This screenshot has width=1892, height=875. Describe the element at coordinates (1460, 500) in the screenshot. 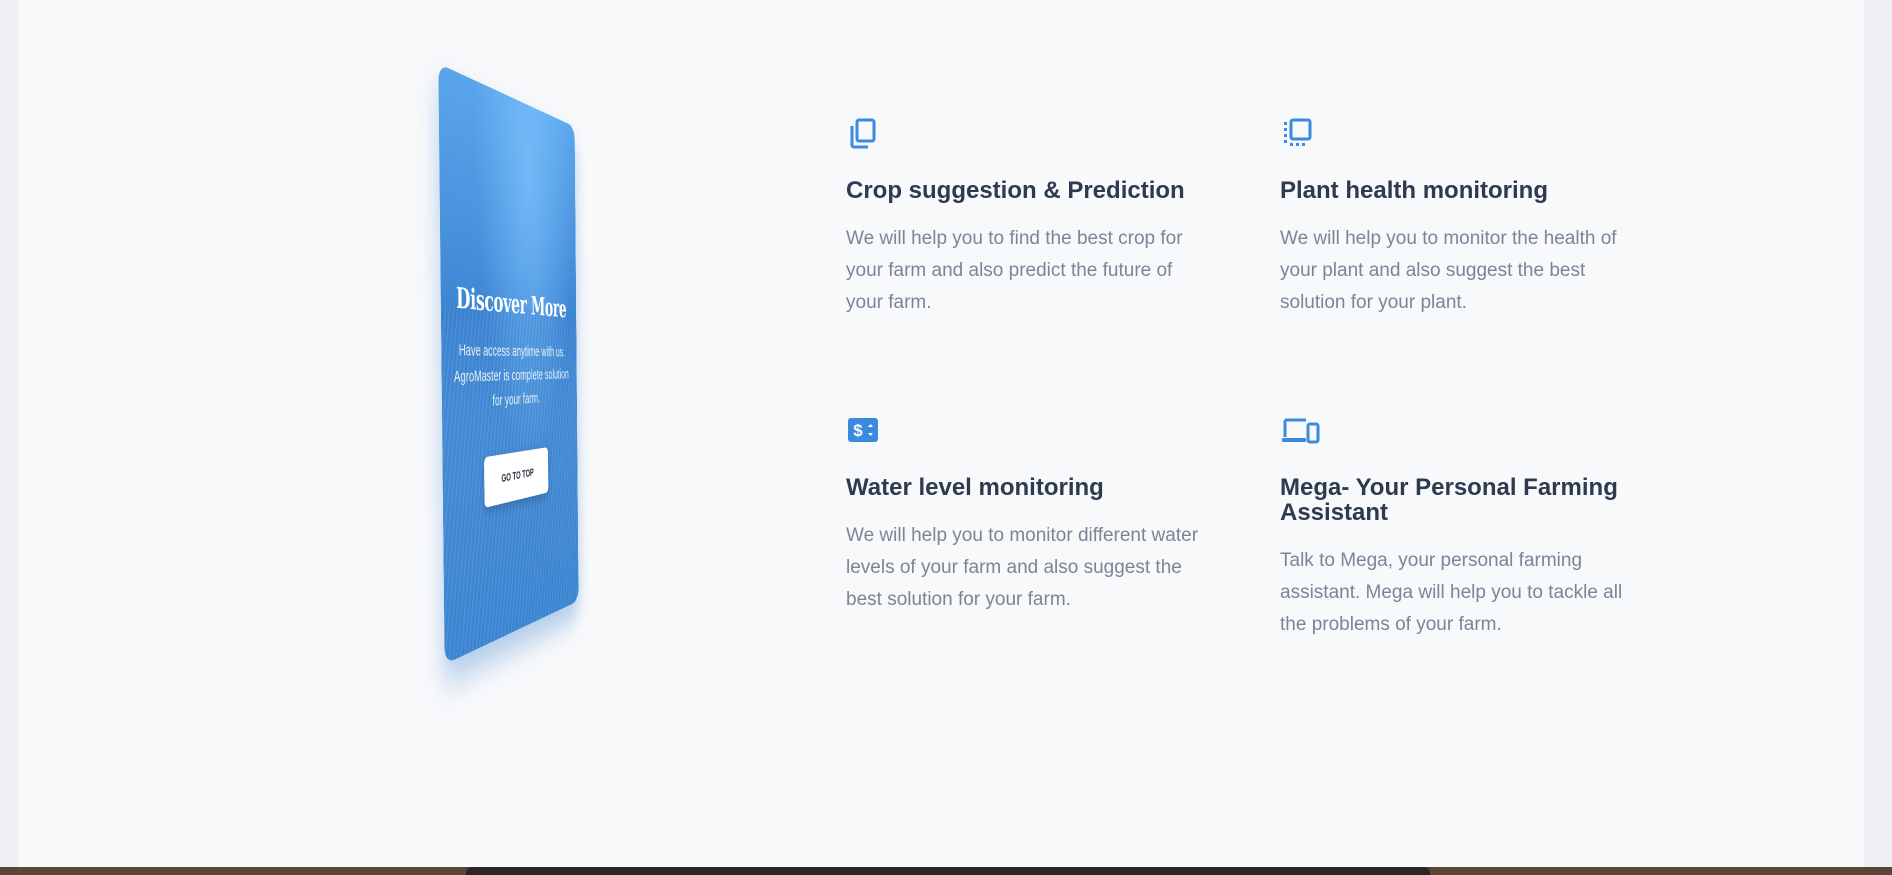

I see `feature-title: Mega- Your Personal Farming Assistant` at that location.